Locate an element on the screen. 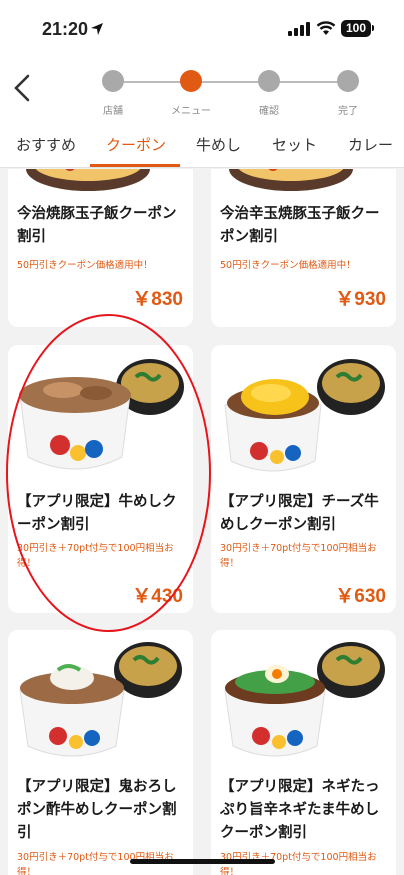 This screenshot has width=404, height=875. step-dot-complete is located at coordinates (348, 81).